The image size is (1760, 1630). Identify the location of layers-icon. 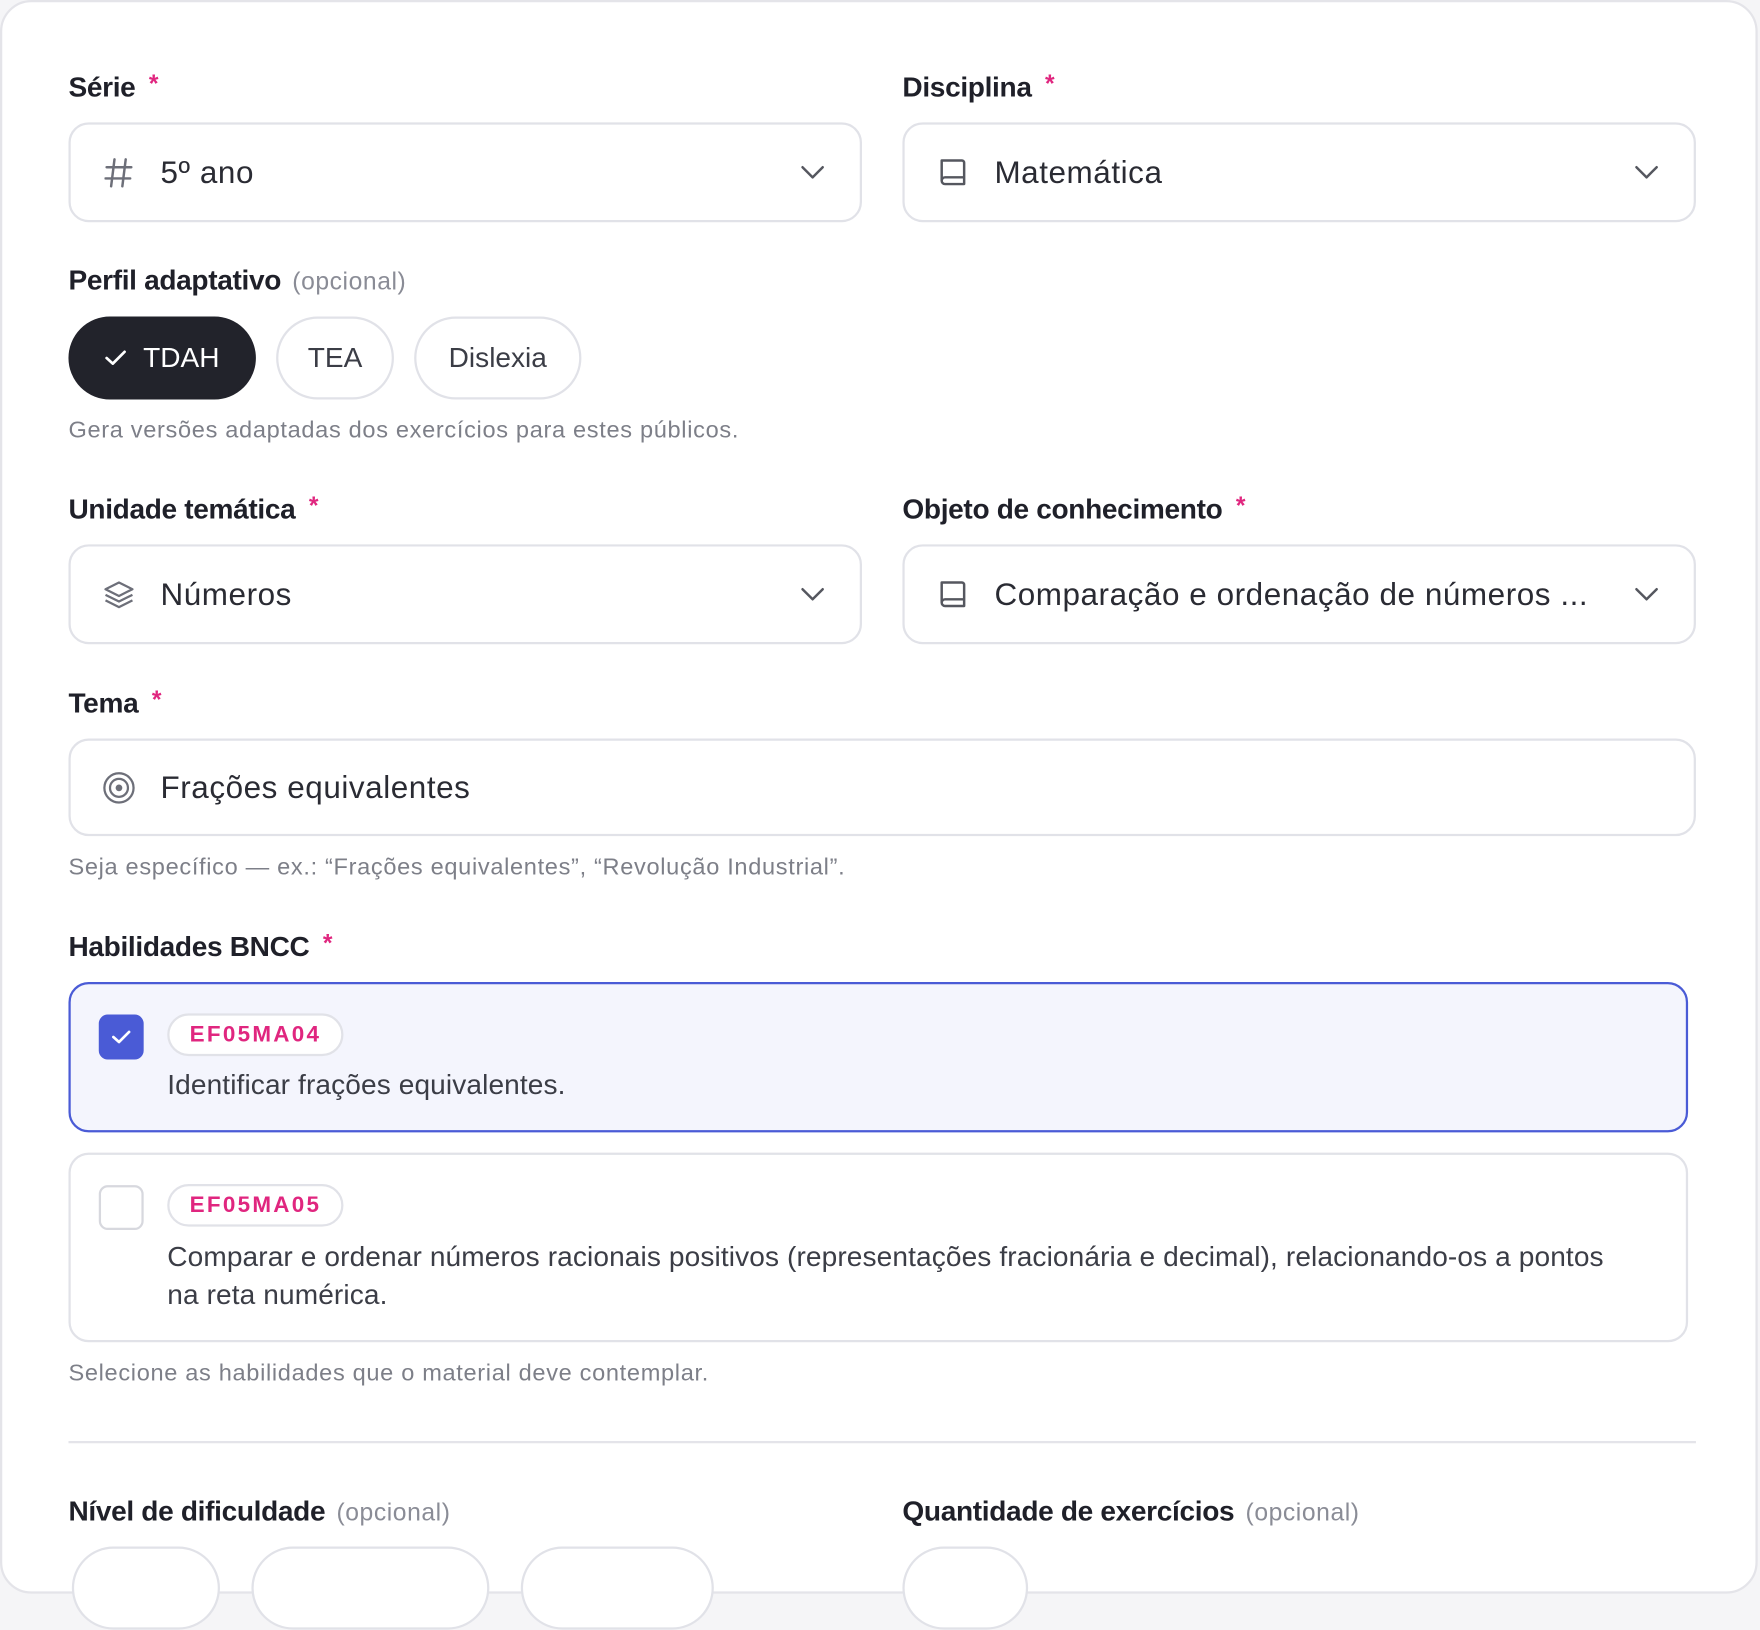
(119, 594).